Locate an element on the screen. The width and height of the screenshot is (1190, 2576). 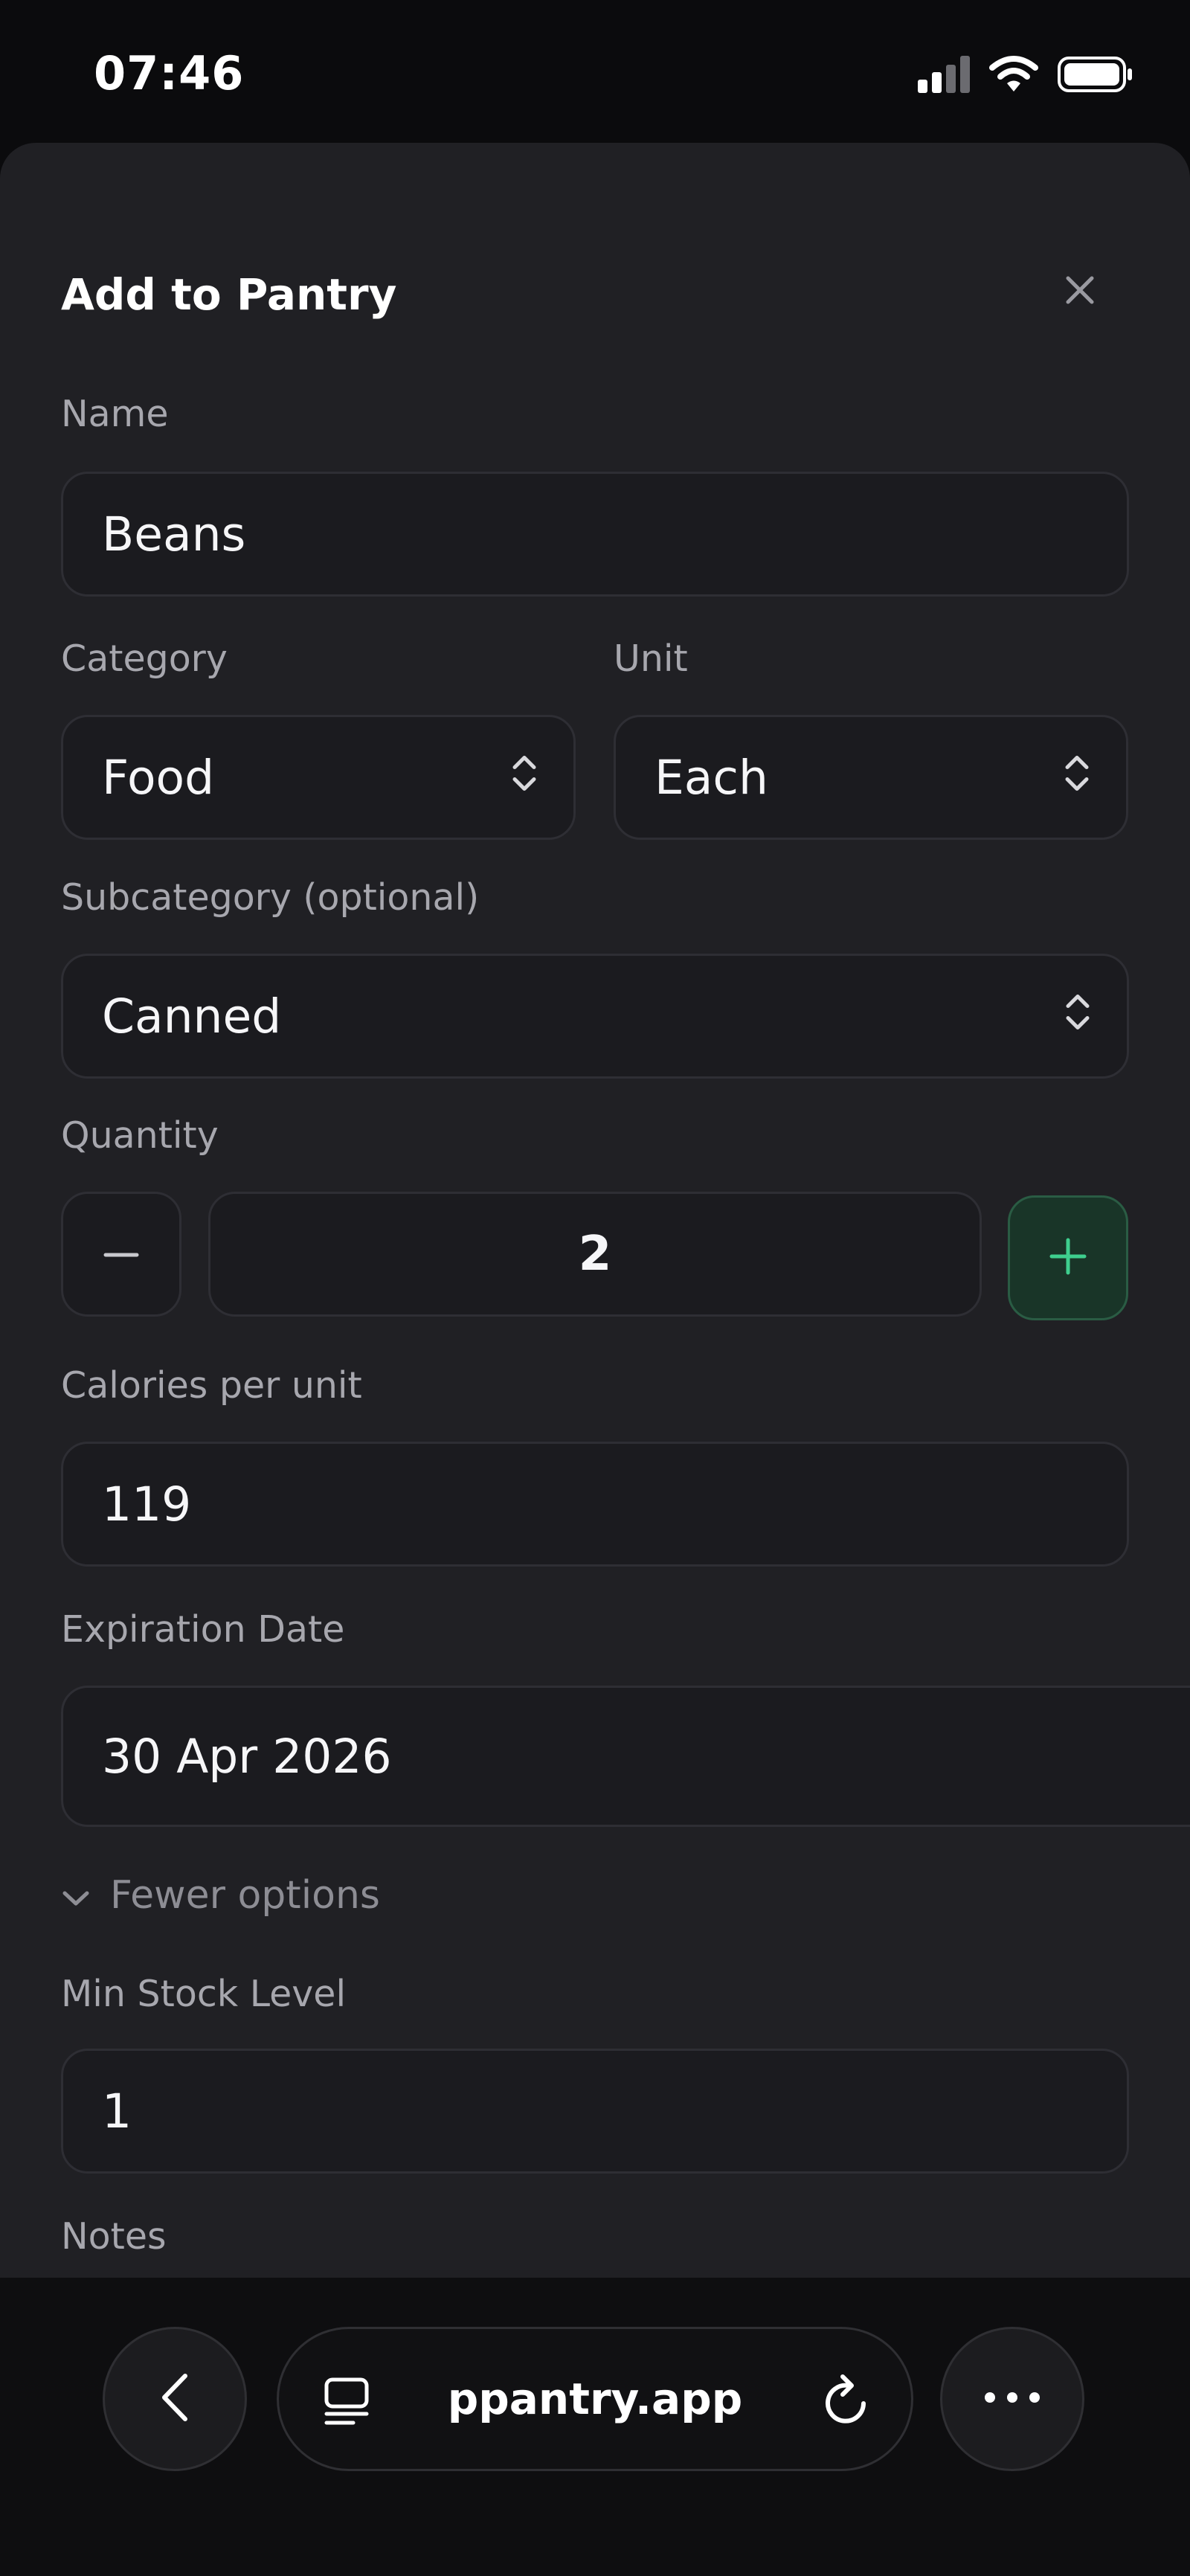
back-button is located at coordinates (175, 2399).